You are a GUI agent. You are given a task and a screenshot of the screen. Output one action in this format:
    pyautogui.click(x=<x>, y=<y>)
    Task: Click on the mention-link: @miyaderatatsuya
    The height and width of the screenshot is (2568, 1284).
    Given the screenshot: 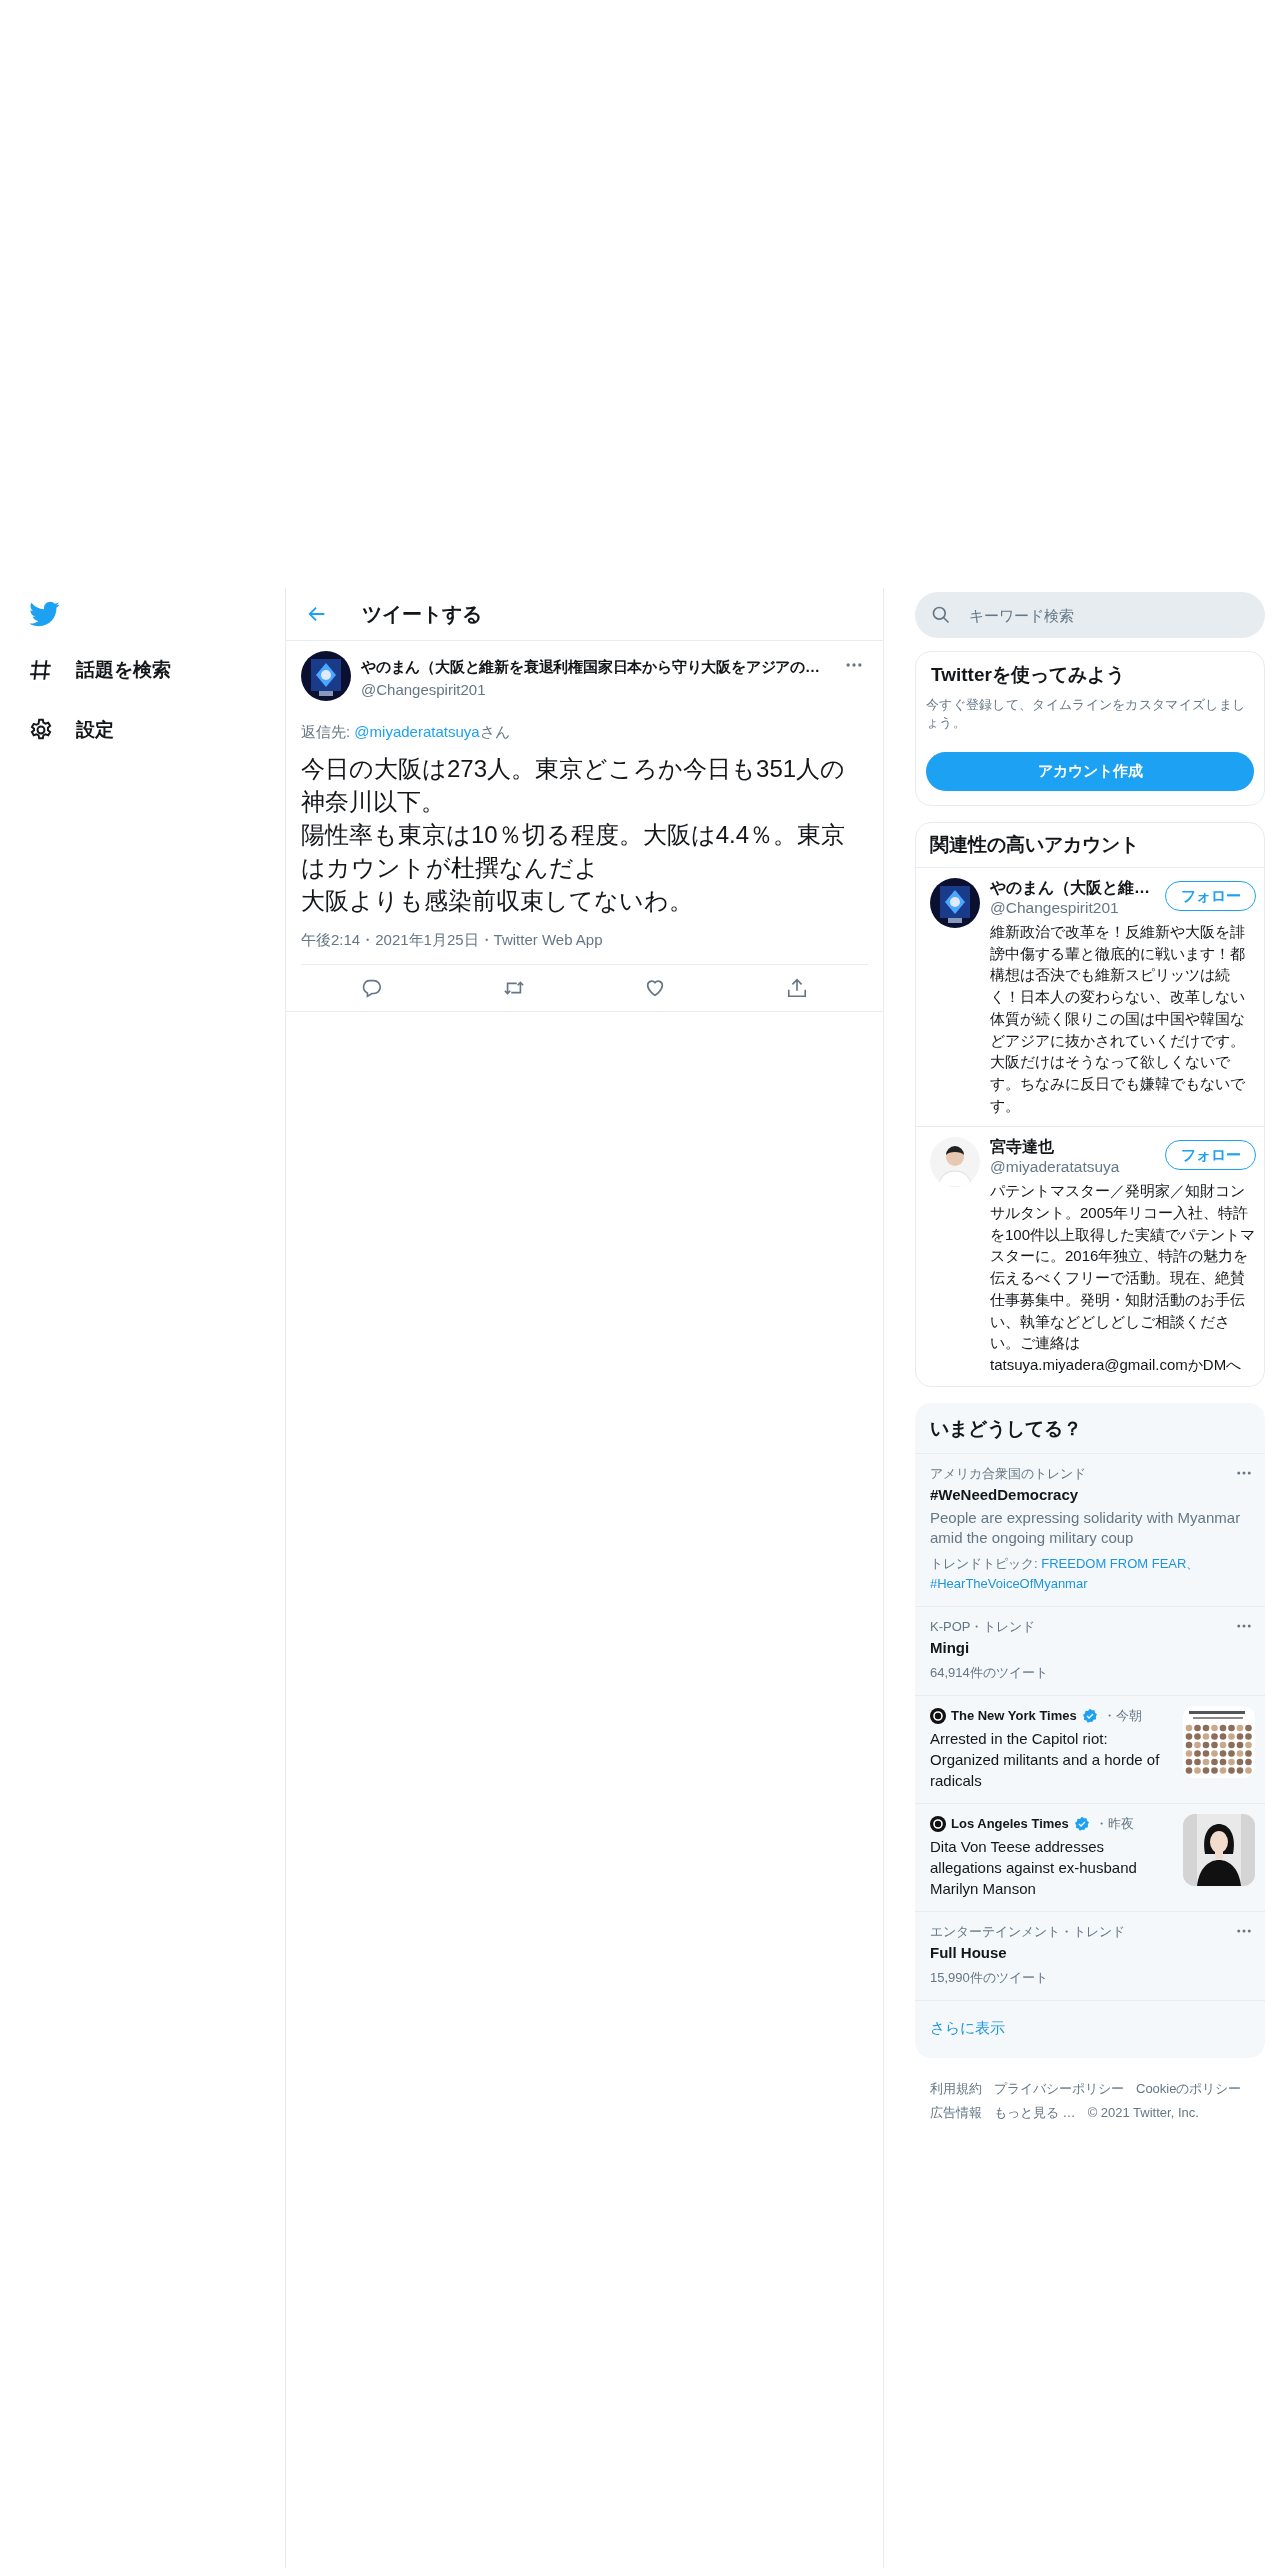 What is the action you would take?
    pyautogui.click(x=417, y=731)
    